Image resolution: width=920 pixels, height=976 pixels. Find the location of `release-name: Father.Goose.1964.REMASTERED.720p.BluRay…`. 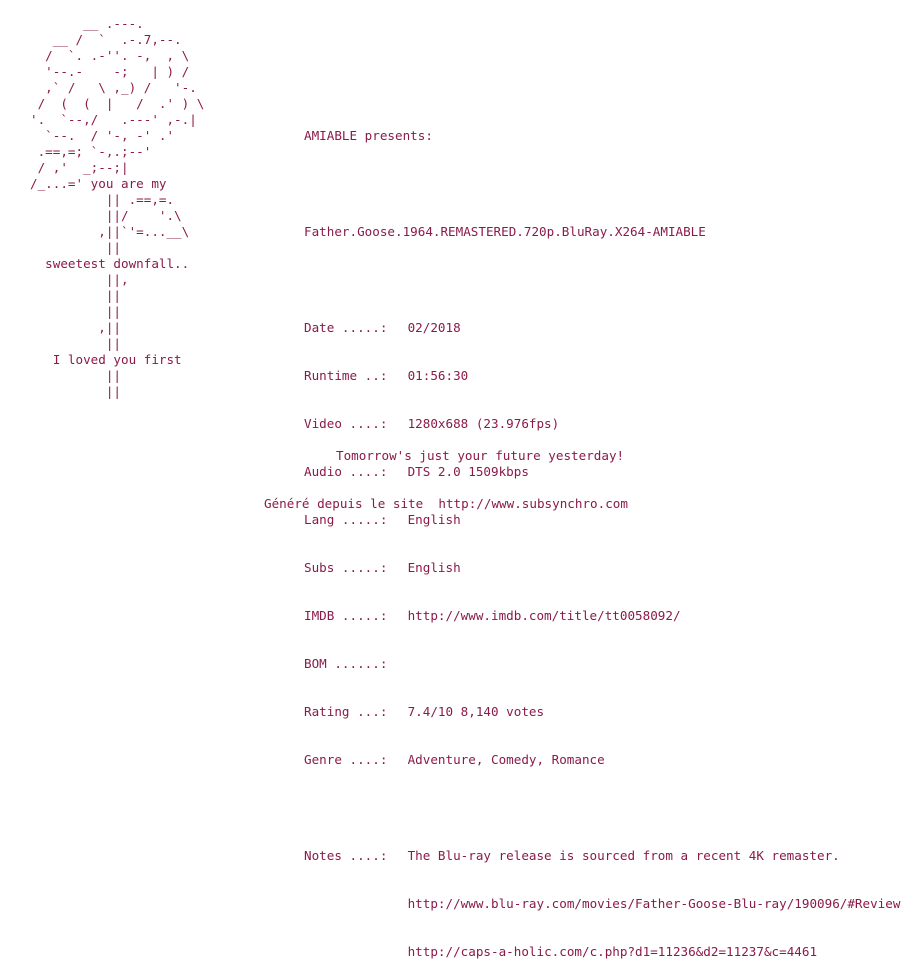

release-name: Father.Goose.1964.REMASTERED.720p.BluRay… is located at coordinates (505, 231).